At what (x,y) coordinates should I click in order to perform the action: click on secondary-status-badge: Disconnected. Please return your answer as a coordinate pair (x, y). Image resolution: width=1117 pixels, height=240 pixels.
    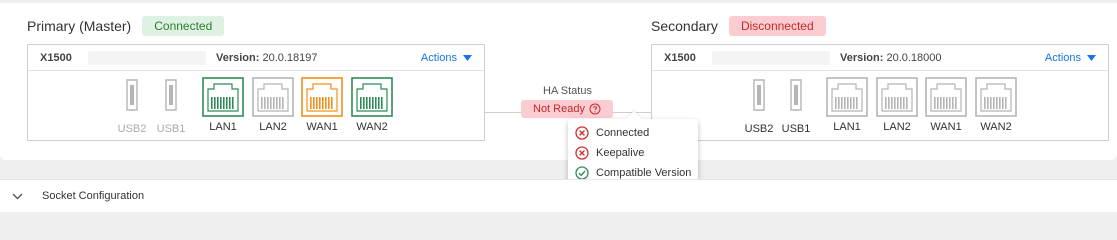
    Looking at the image, I should click on (777, 26).